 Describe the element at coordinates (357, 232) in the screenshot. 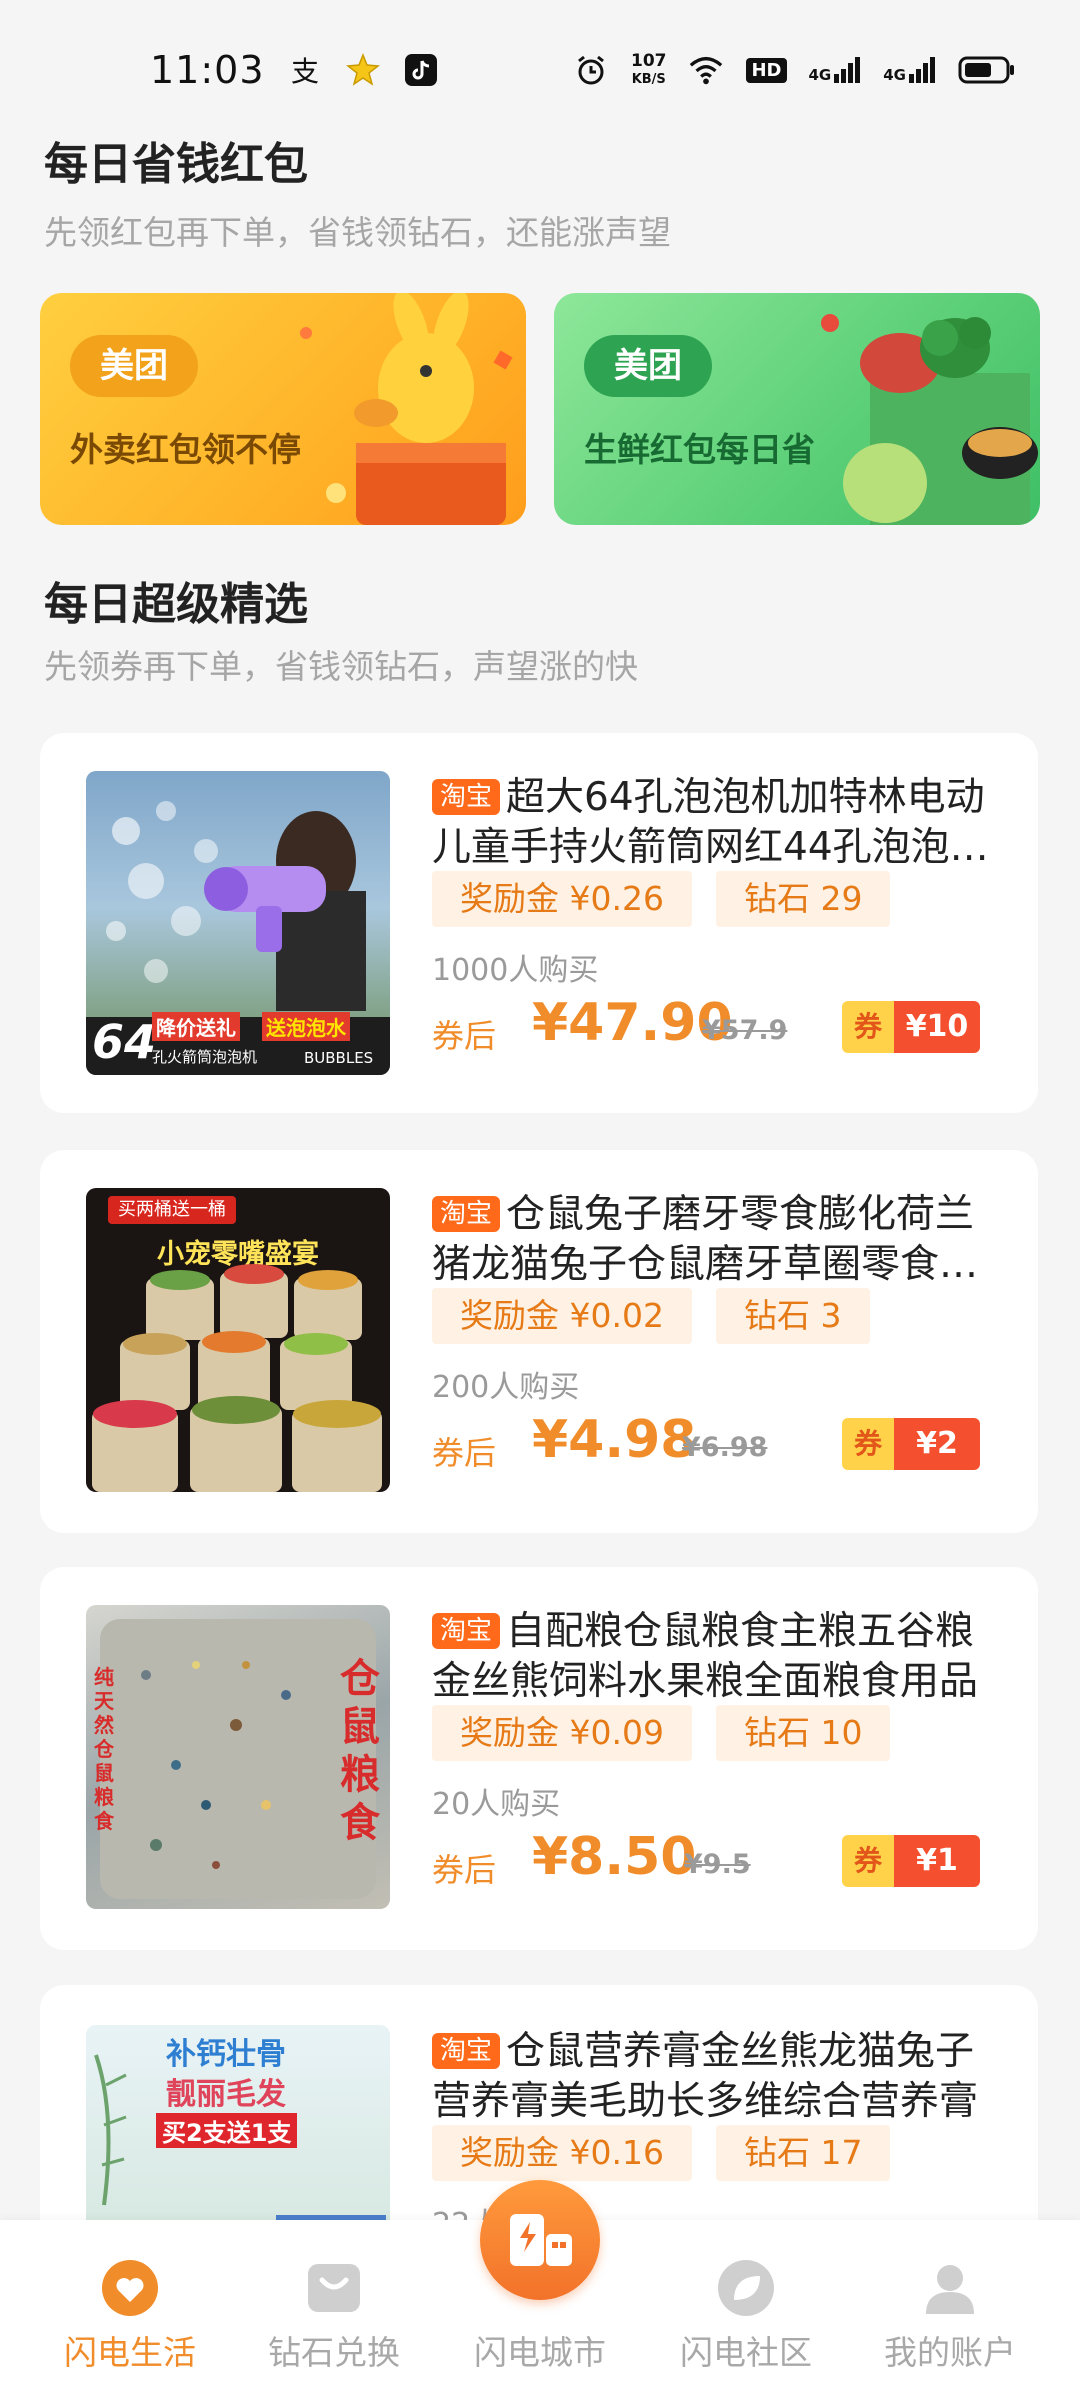

I see `redpack-section-subtitle: 先领红包再下单，省钱领钻石，还能涨声望` at that location.